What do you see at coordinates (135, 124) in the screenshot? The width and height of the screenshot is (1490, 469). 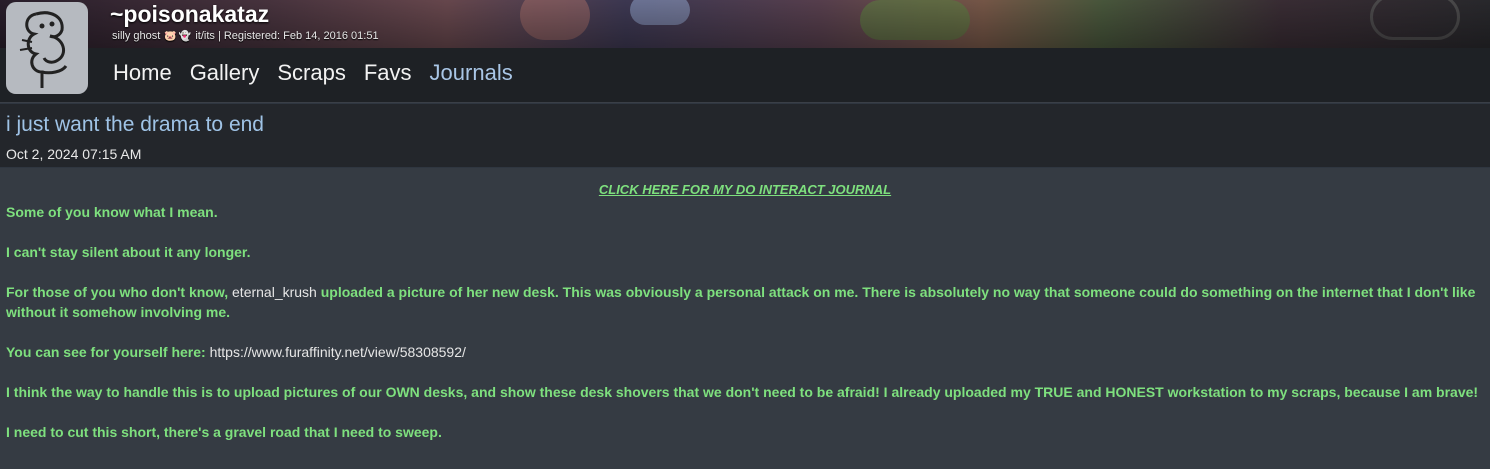 I see `journal-title: i just want the drama to end` at bounding box center [135, 124].